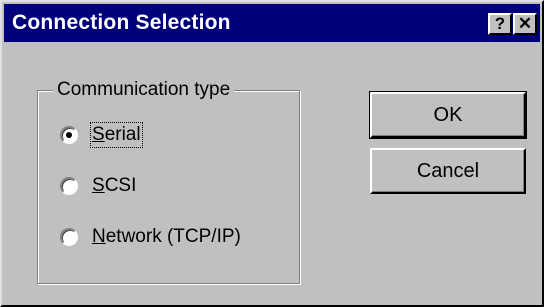  What do you see at coordinates (99, 236) in the screenshot?
I see `accelerator-key: N` at bounding box center [99, 236].